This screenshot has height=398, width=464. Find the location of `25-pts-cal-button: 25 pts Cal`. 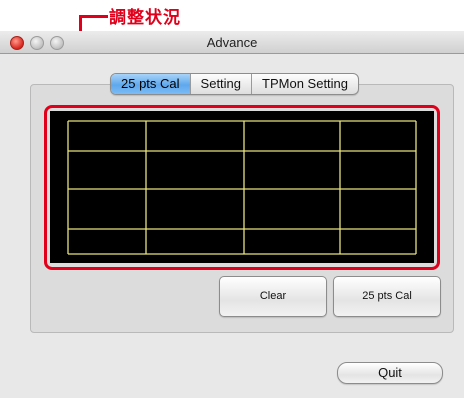

25-pts-cal-button: 25 pts Cal is located at coordinates (387, 296).